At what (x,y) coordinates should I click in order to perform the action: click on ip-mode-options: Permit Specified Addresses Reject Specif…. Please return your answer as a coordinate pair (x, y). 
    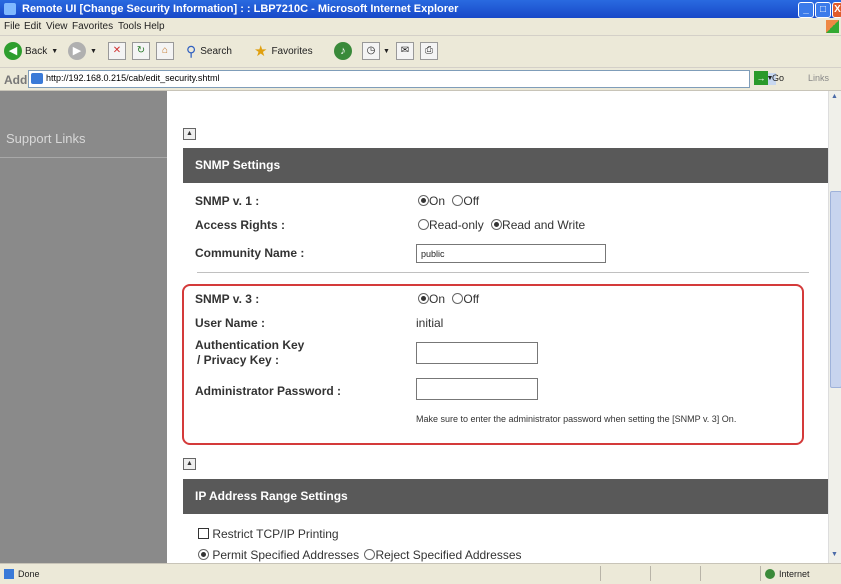
    Looking at the image, I should click on (360, 555).